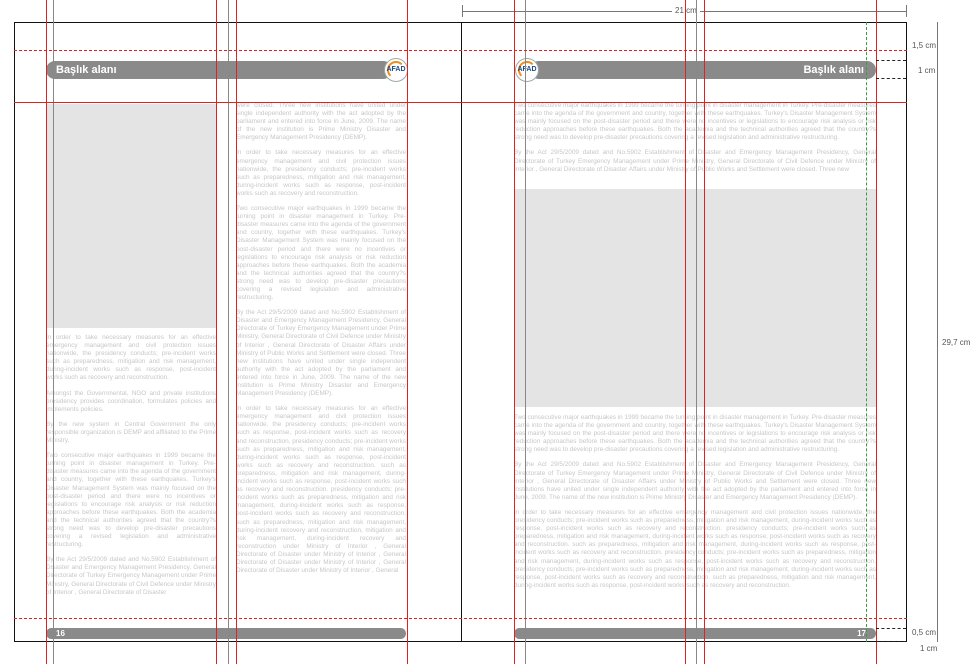 The image size is (978, 664). I want to click on width-dimension-tick-left, so click(462, 11).